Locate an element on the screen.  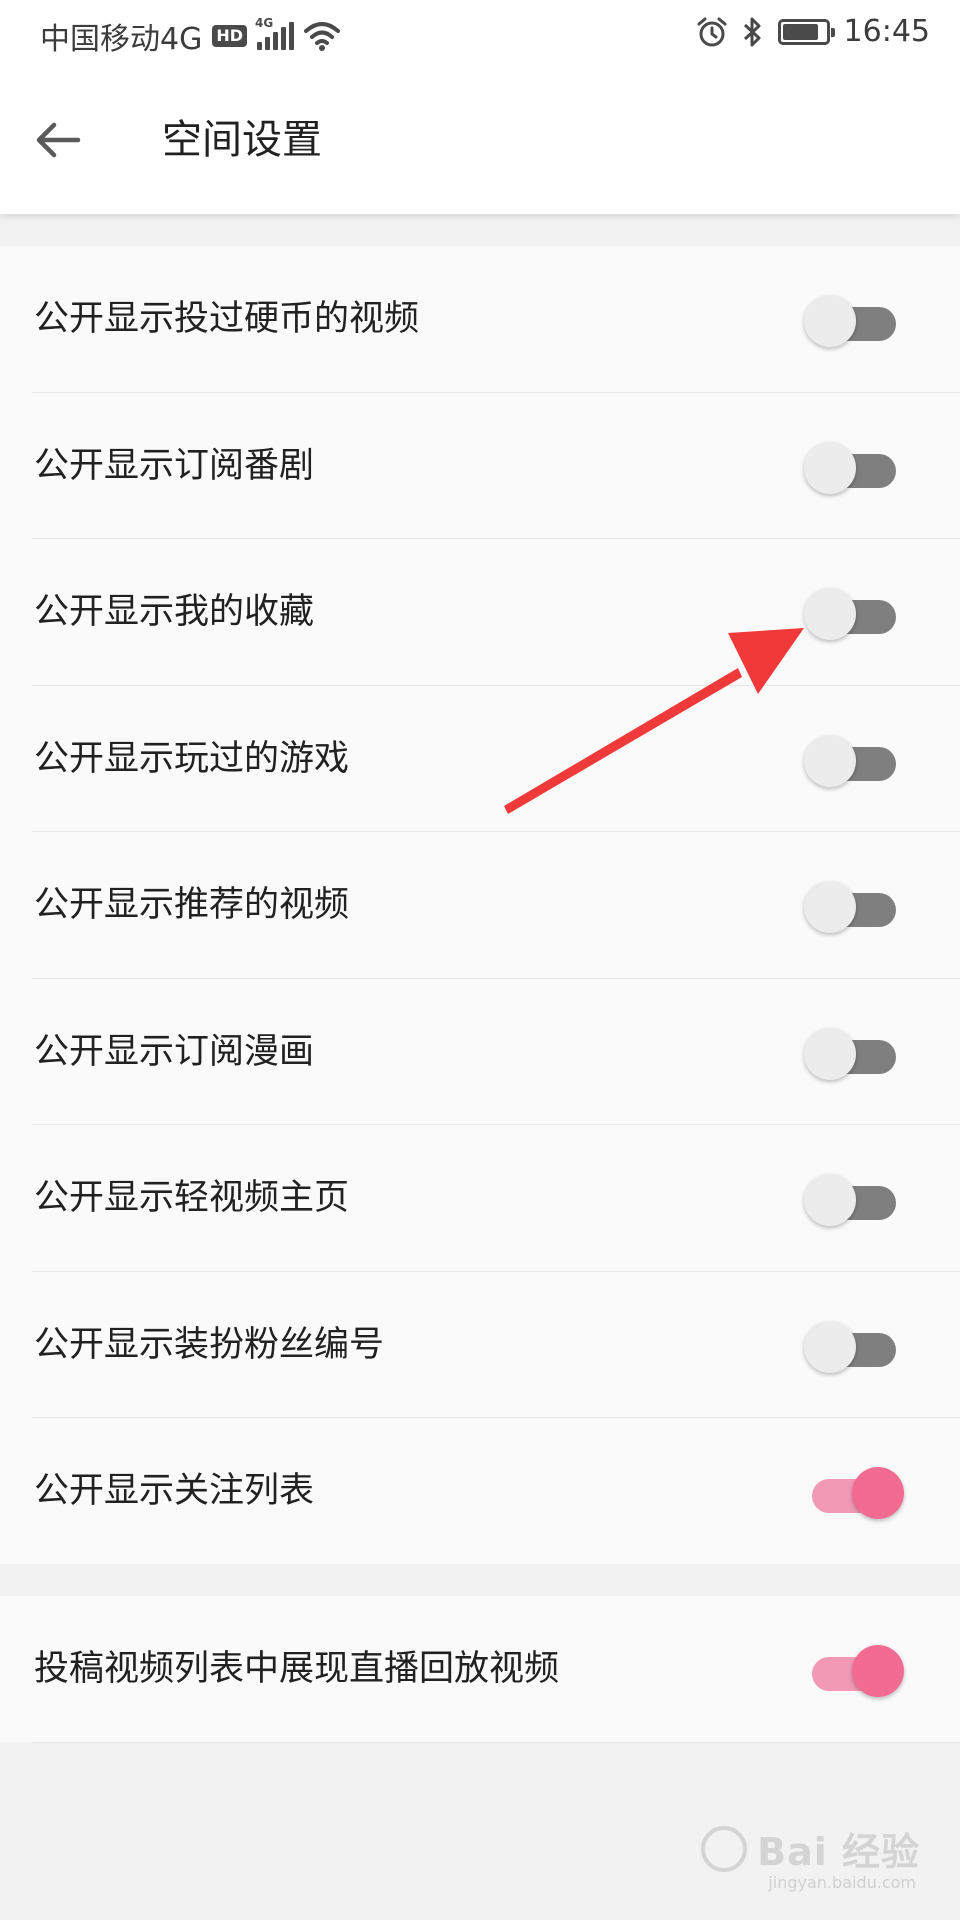
setting-label: 公开显示关注列表 is located at coordinates (174, 1491).